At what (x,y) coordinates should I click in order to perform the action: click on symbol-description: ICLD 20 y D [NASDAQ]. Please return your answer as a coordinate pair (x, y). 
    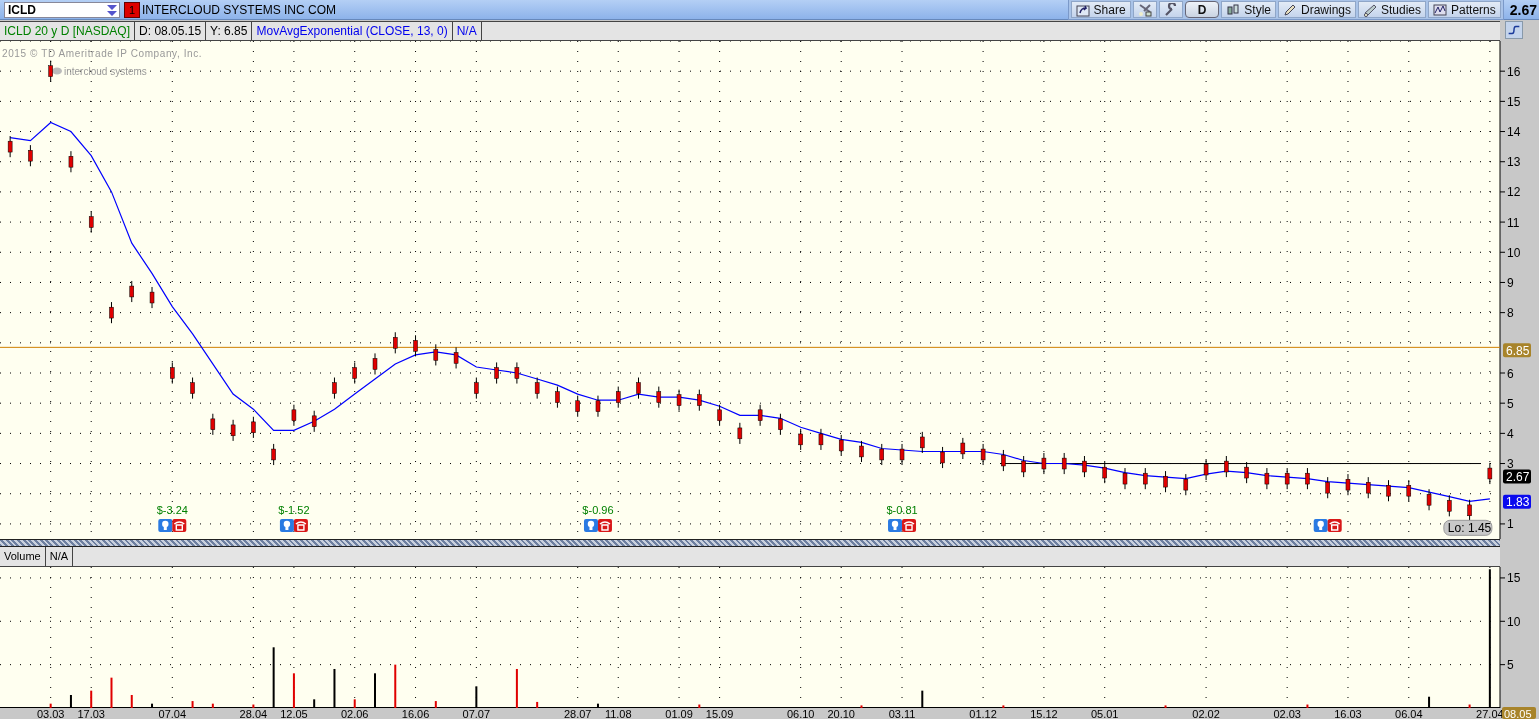
    Looking at the image, I should click on (68, 31).